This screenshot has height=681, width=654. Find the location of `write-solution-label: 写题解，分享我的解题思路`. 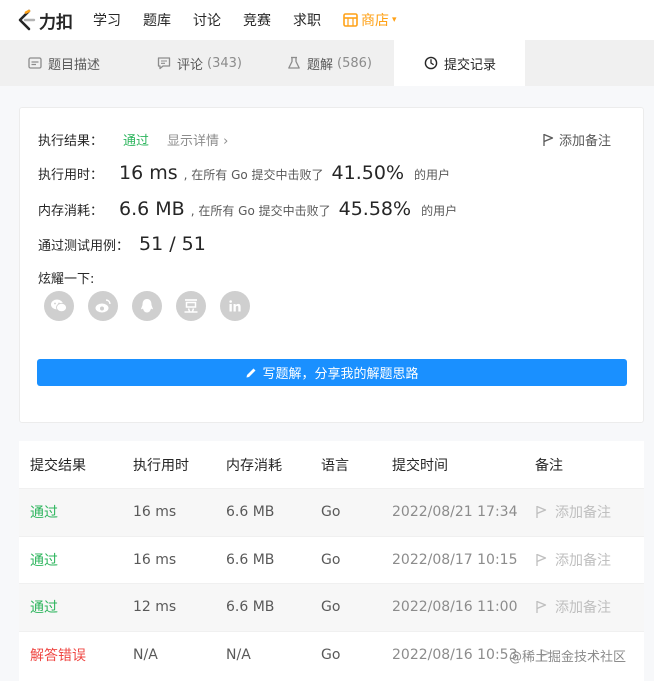

write-solution-label: 写题解，分享我的解题思路 is located at coordinates (340, 374).